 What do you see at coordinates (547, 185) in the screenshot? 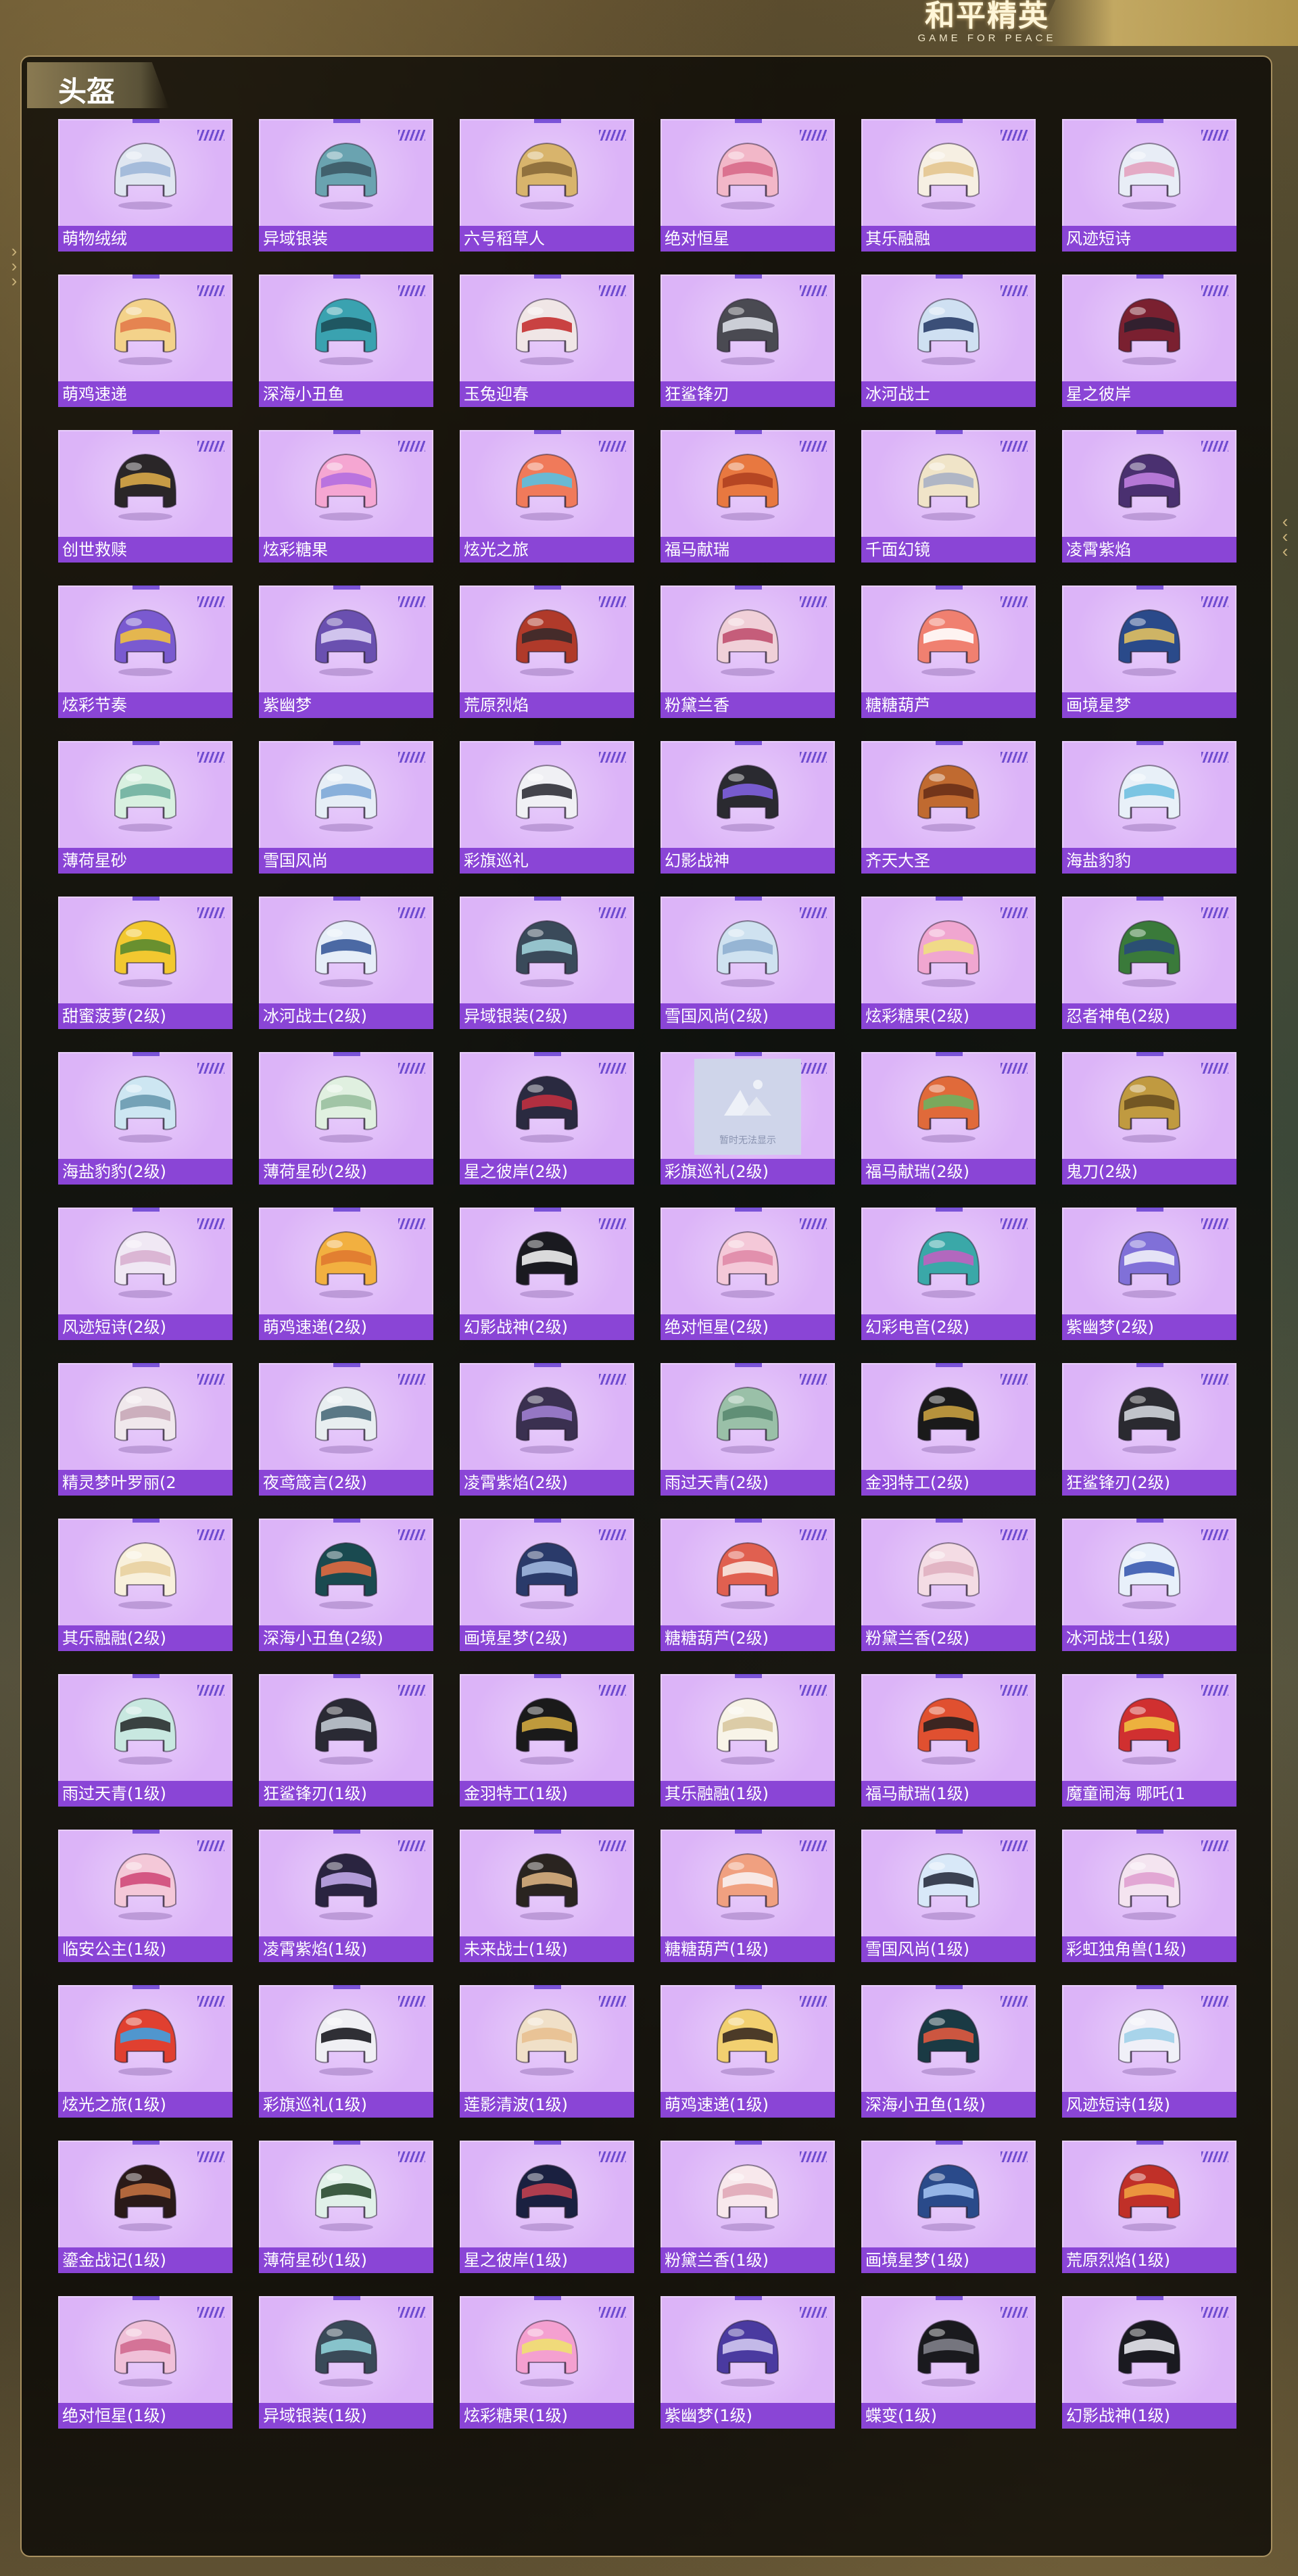
I see `helmet-card: 六号稻草人` at bounding box center [547, 185].